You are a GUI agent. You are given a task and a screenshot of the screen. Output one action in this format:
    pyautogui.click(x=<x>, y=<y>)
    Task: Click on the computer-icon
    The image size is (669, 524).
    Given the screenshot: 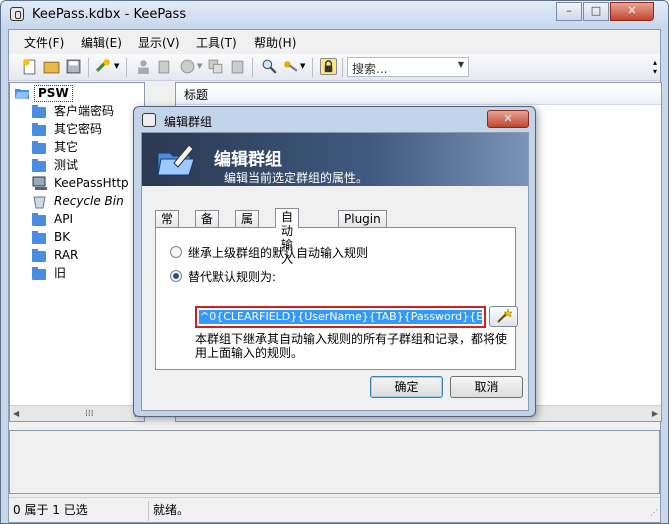 What is the action you would take?
    pyautogui.click(x=39, y=183)
    